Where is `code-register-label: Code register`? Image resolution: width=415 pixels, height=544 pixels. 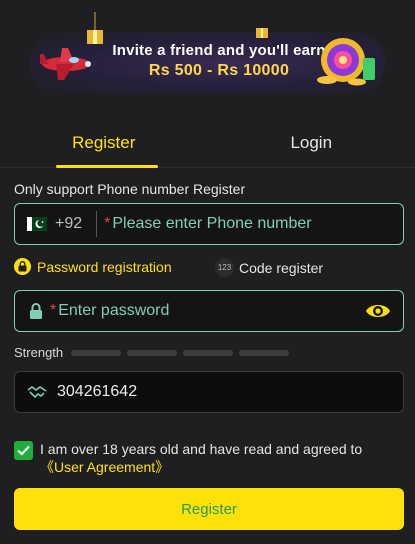 code-register-label: Code register is located at coordinates (281, 267).